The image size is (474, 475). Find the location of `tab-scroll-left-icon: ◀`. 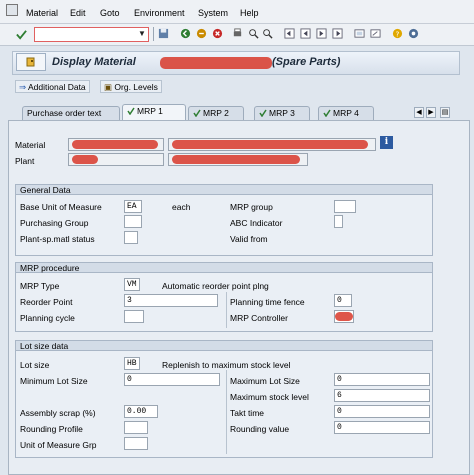

tab-scroll-left-icon: ◀ is located at coordinates (419, 112).